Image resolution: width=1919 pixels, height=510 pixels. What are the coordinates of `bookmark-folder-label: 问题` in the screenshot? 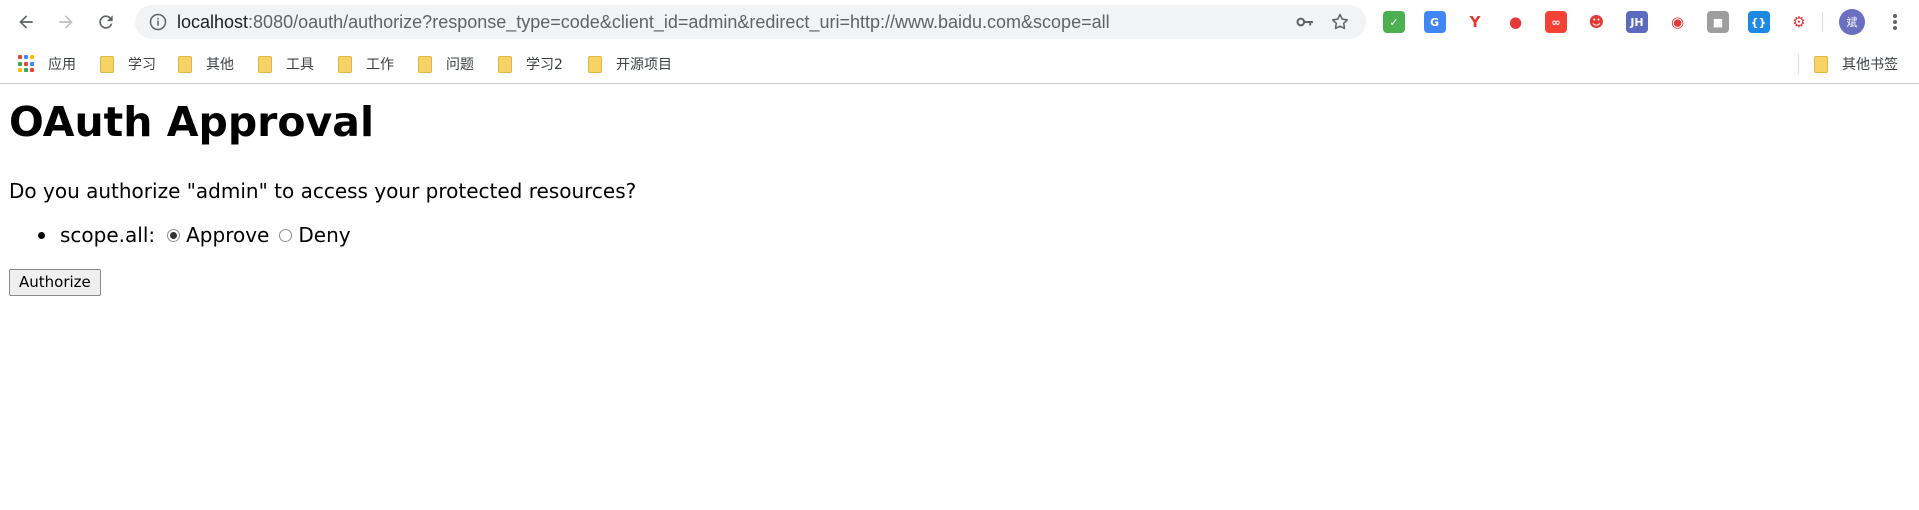 It's located at (460, 65).